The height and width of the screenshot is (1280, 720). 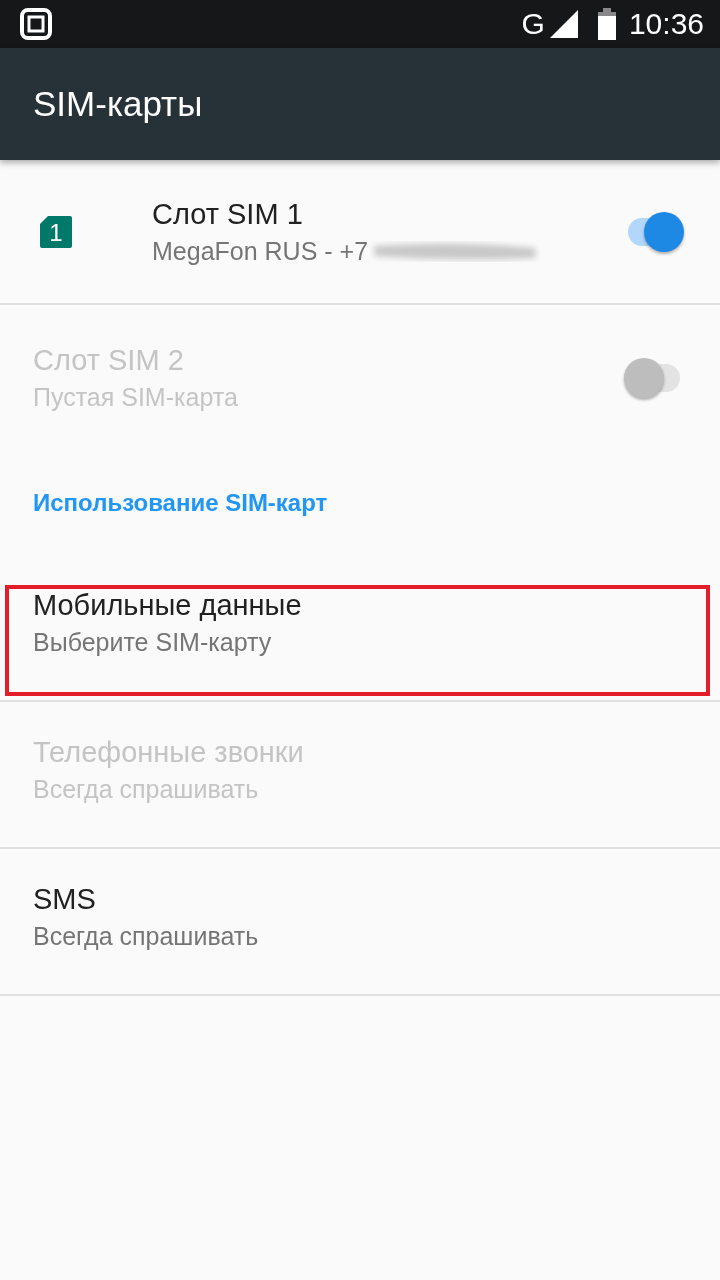 What do you see at coordinates (260, 251) in the screenshot?
I see `setting-summary: MegaFon RUS - +7` at bounding box center [260, 251].